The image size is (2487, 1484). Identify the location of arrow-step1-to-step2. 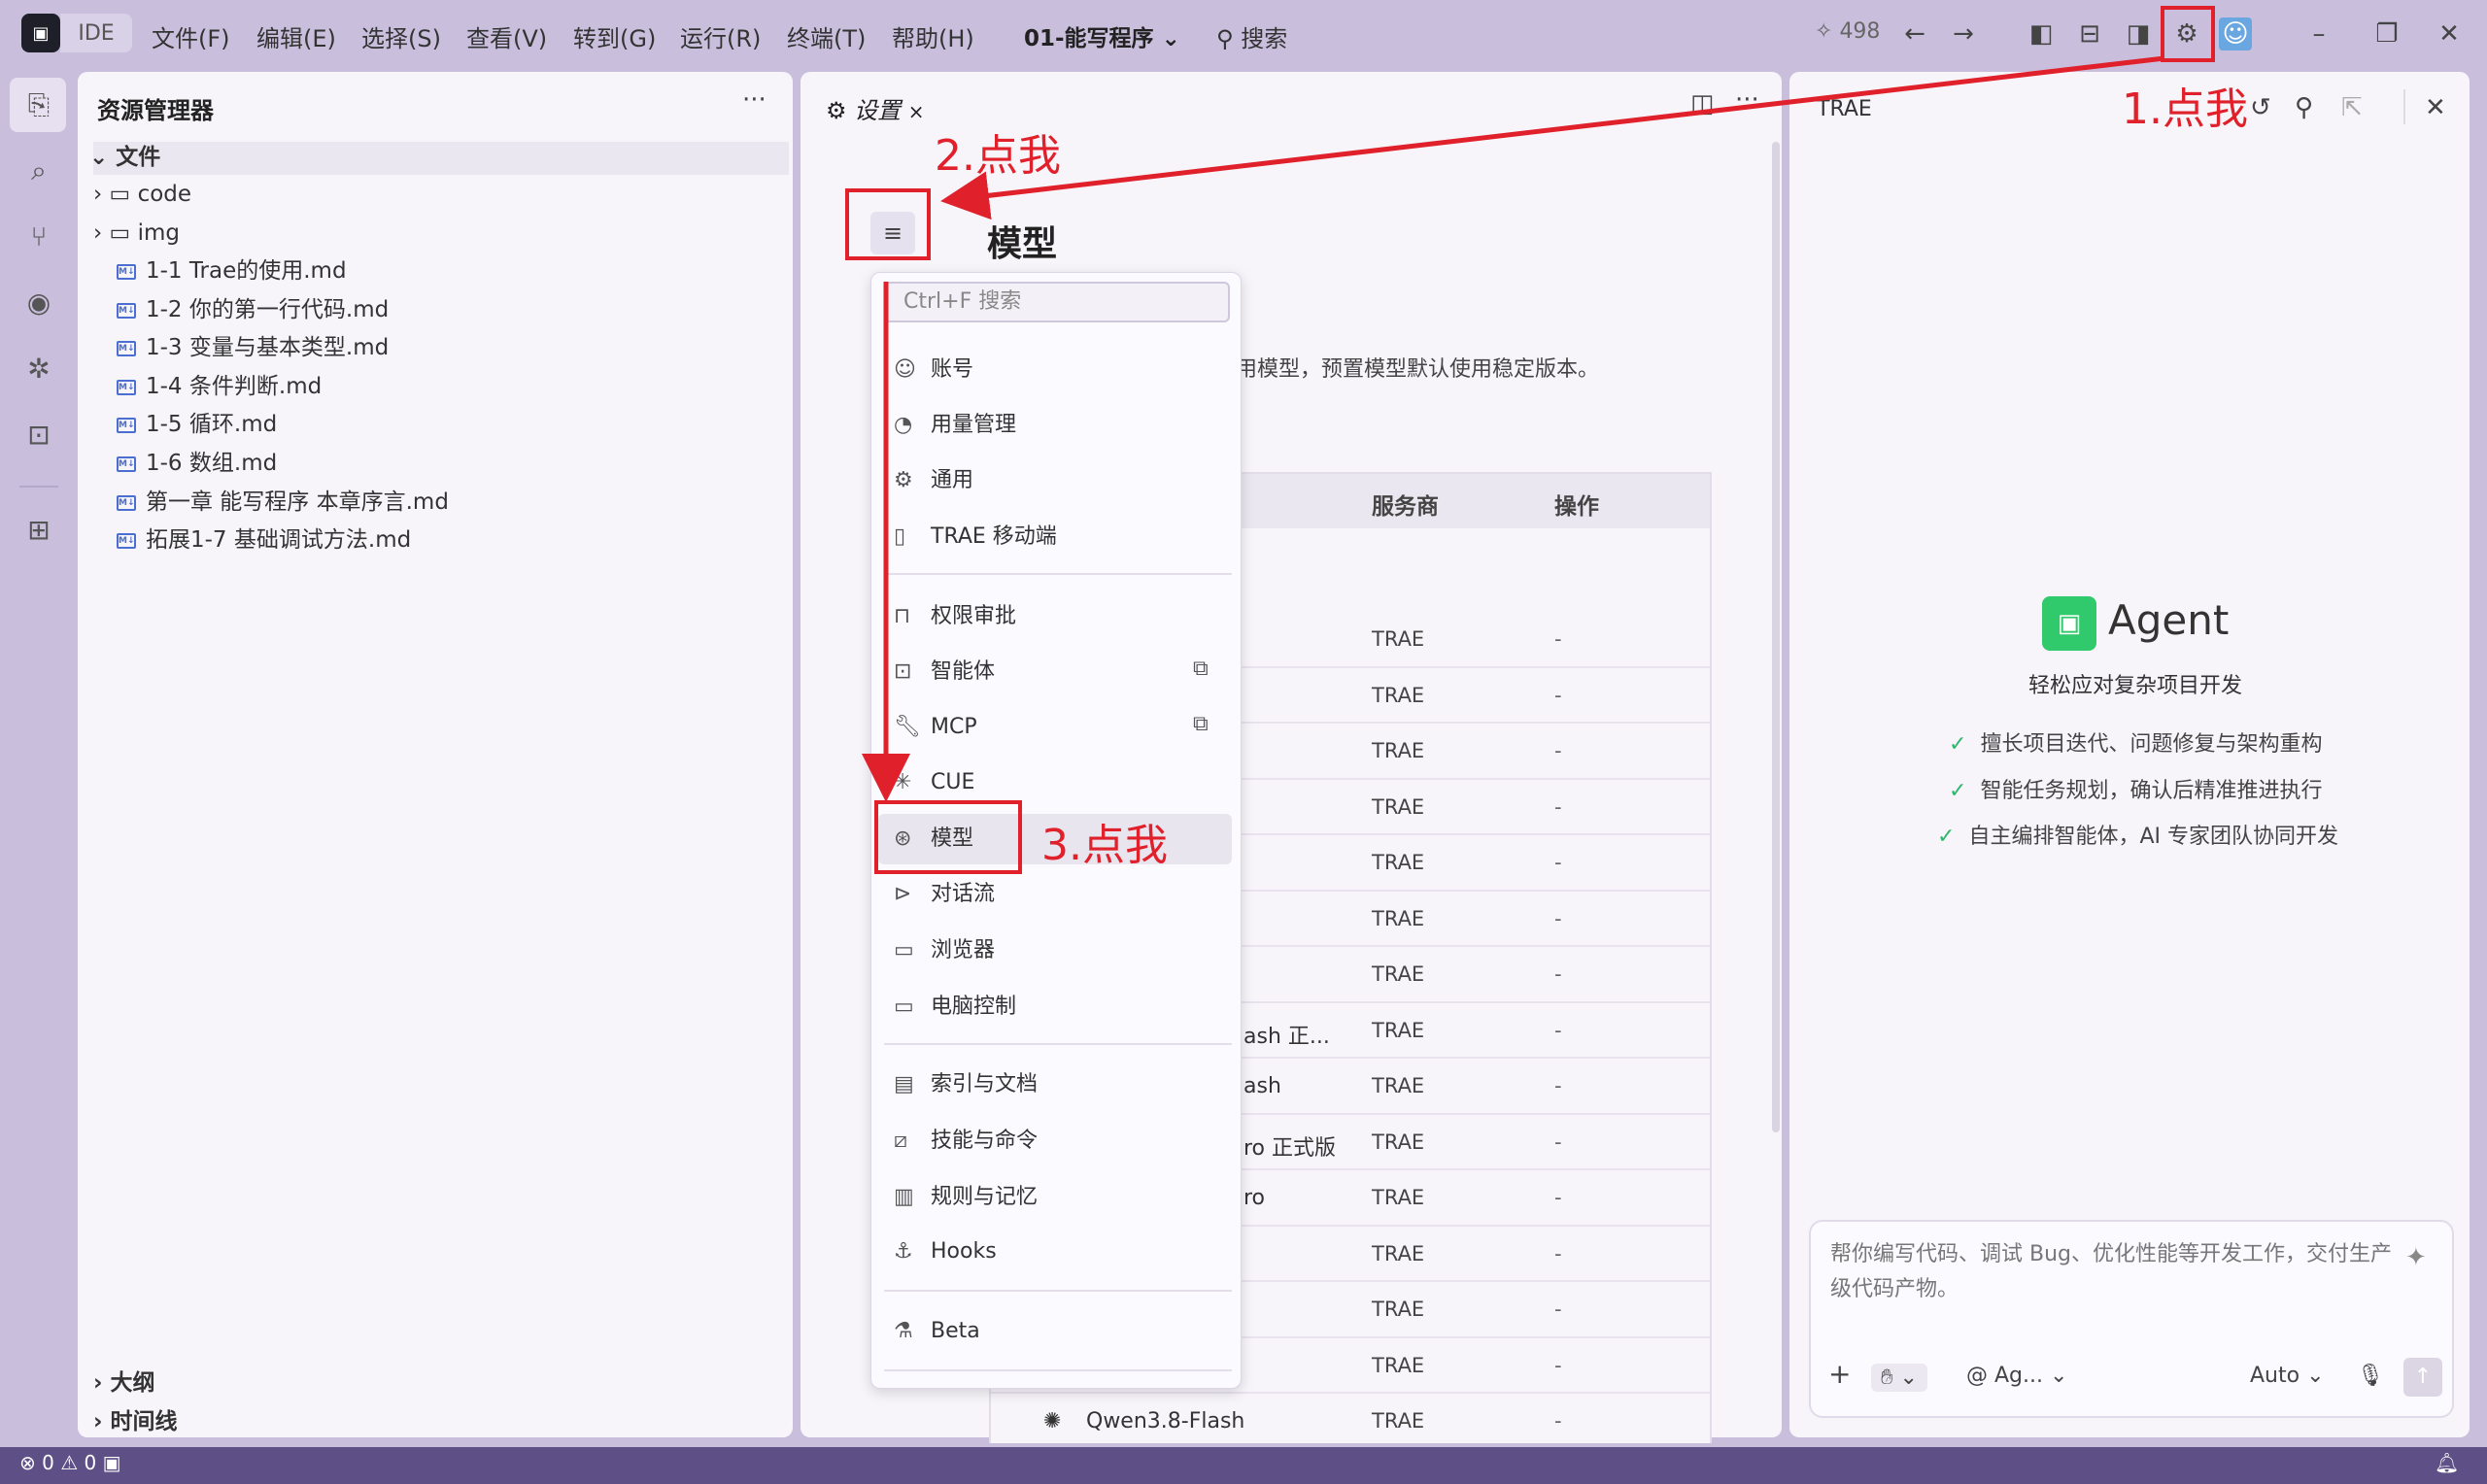
(1552, 137).